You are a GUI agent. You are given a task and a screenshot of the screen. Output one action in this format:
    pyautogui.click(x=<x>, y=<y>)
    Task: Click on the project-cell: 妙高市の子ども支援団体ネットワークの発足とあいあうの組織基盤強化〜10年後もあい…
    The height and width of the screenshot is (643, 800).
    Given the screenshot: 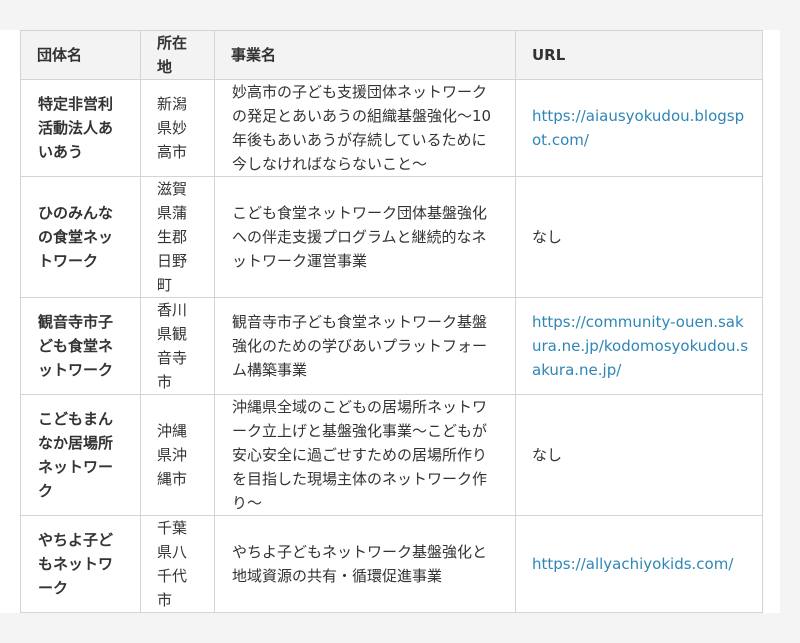 What is the action you would take?
    pyautogui.click(x=365, y=128)
    